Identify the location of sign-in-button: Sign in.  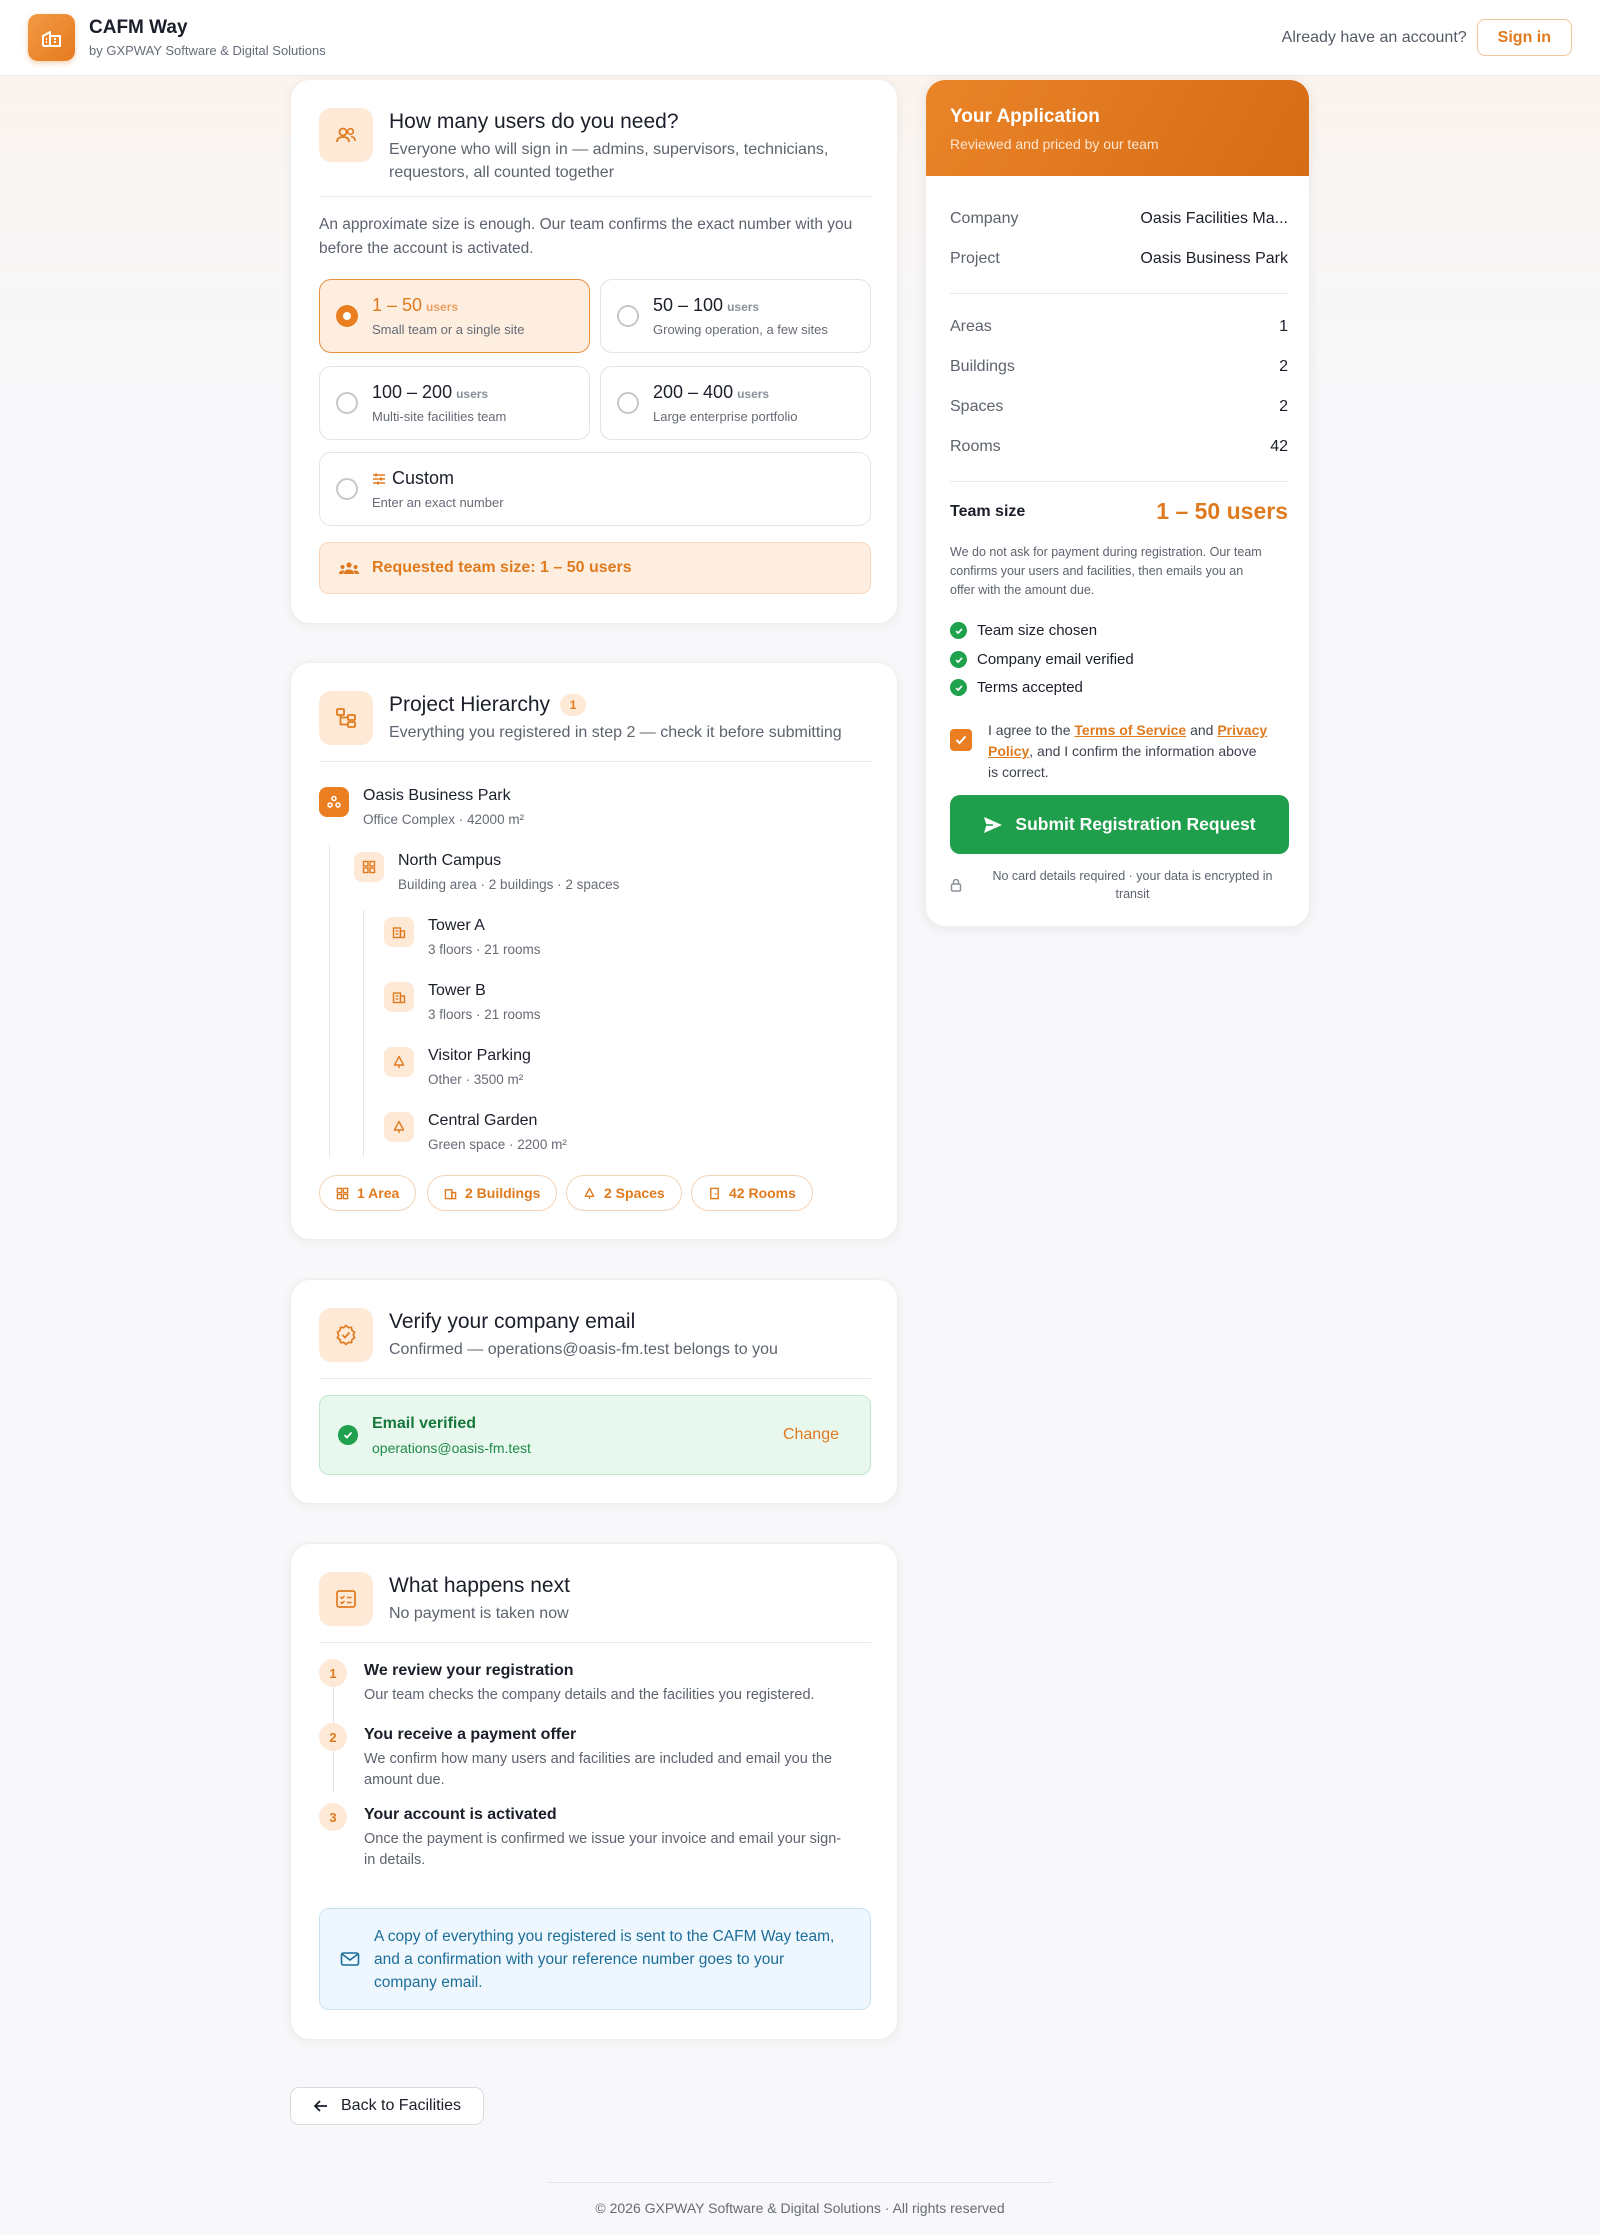
(1524, 37).